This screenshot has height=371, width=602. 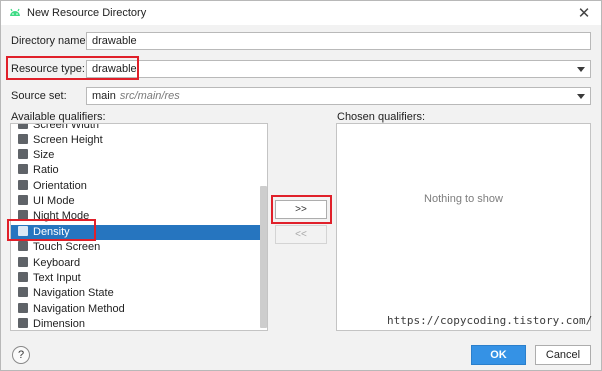 What do you see at coordinates (139, 186) in the screenshot?
I see `list-item: Orientation` at bounding box center [139, 186].